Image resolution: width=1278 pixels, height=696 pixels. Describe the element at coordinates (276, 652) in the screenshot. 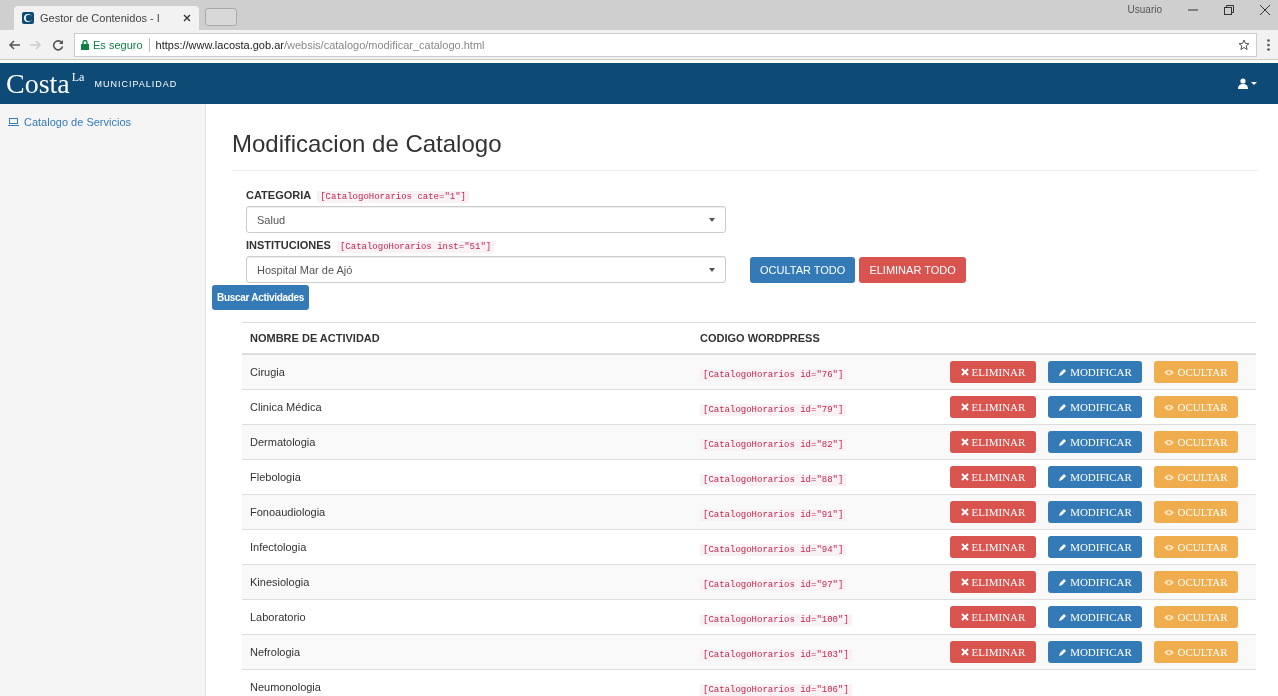

I see `table-cell-text: Nefrologia` at that location.